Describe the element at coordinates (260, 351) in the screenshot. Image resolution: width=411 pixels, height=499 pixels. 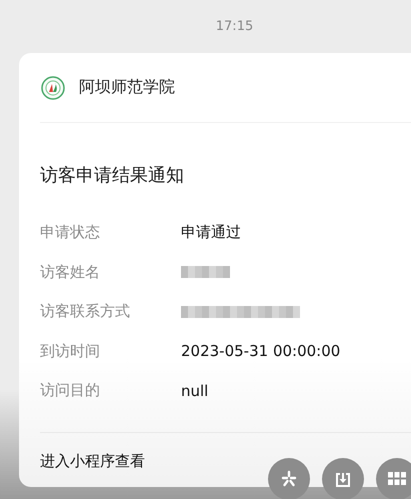
I see `field-value: 2023-05-31 00:00:00` at that location.